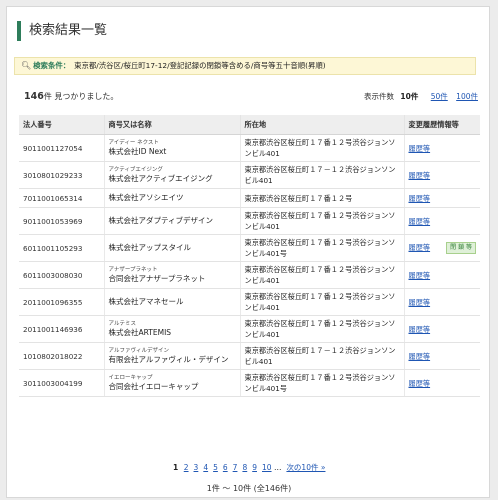 The width and height of the screenshot is (498, 500). What do you see at coordinates (130, 377) in the screenshot?
I see `company-kana: イエローキャップ` at bounding box center [130, 377].